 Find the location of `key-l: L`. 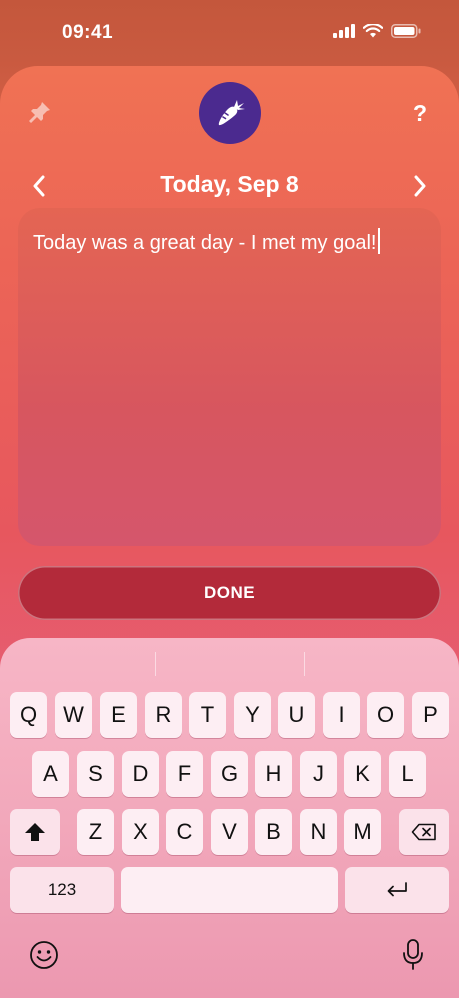

key-l: L is located at coordinates (407, 774).